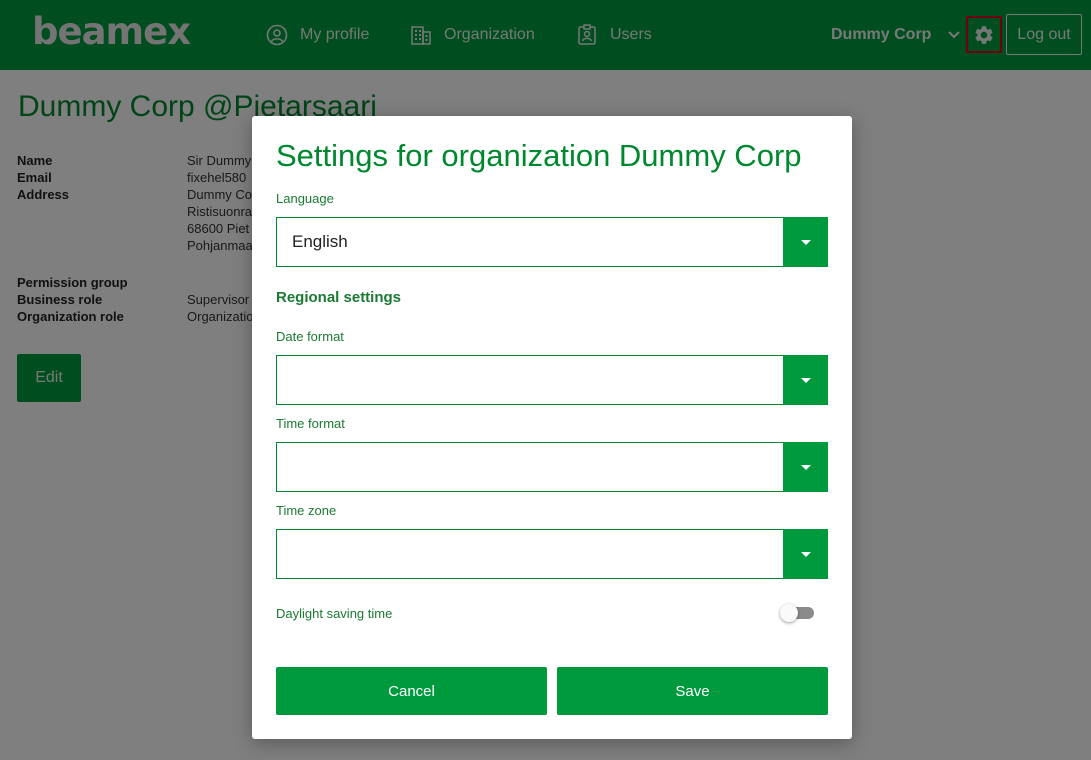  Describe the element at coordinates (789, 613) in the screenshot. I see `toggle-knob` at that location.